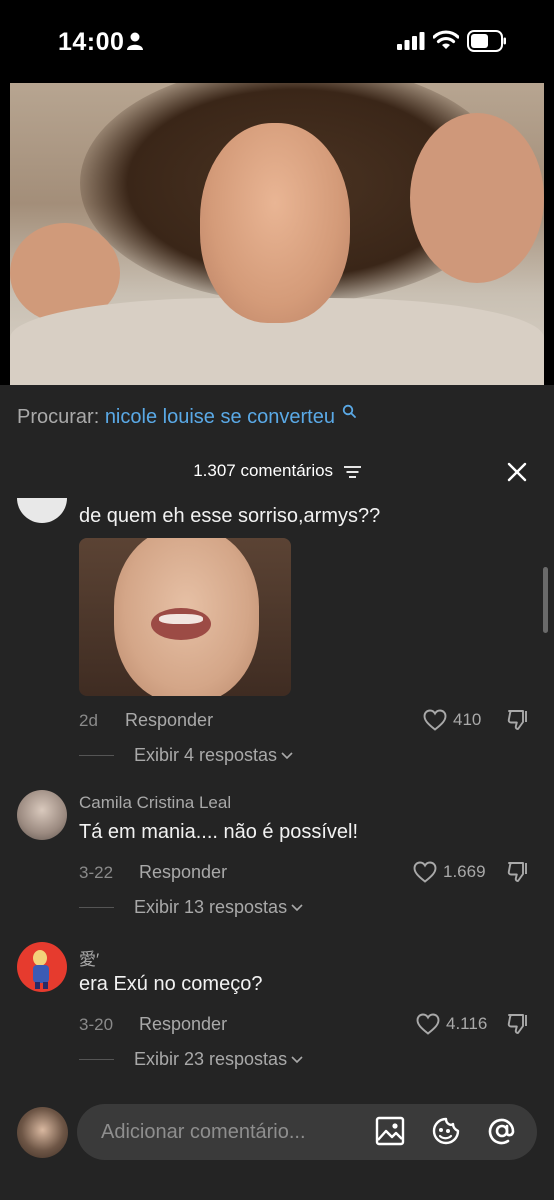  I want to click on comment-image-mouth, so click(181, 624).